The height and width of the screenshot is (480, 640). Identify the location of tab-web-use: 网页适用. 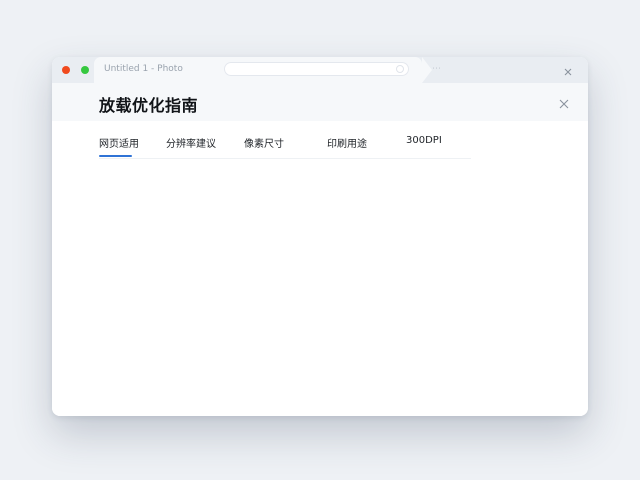
(119, 142).